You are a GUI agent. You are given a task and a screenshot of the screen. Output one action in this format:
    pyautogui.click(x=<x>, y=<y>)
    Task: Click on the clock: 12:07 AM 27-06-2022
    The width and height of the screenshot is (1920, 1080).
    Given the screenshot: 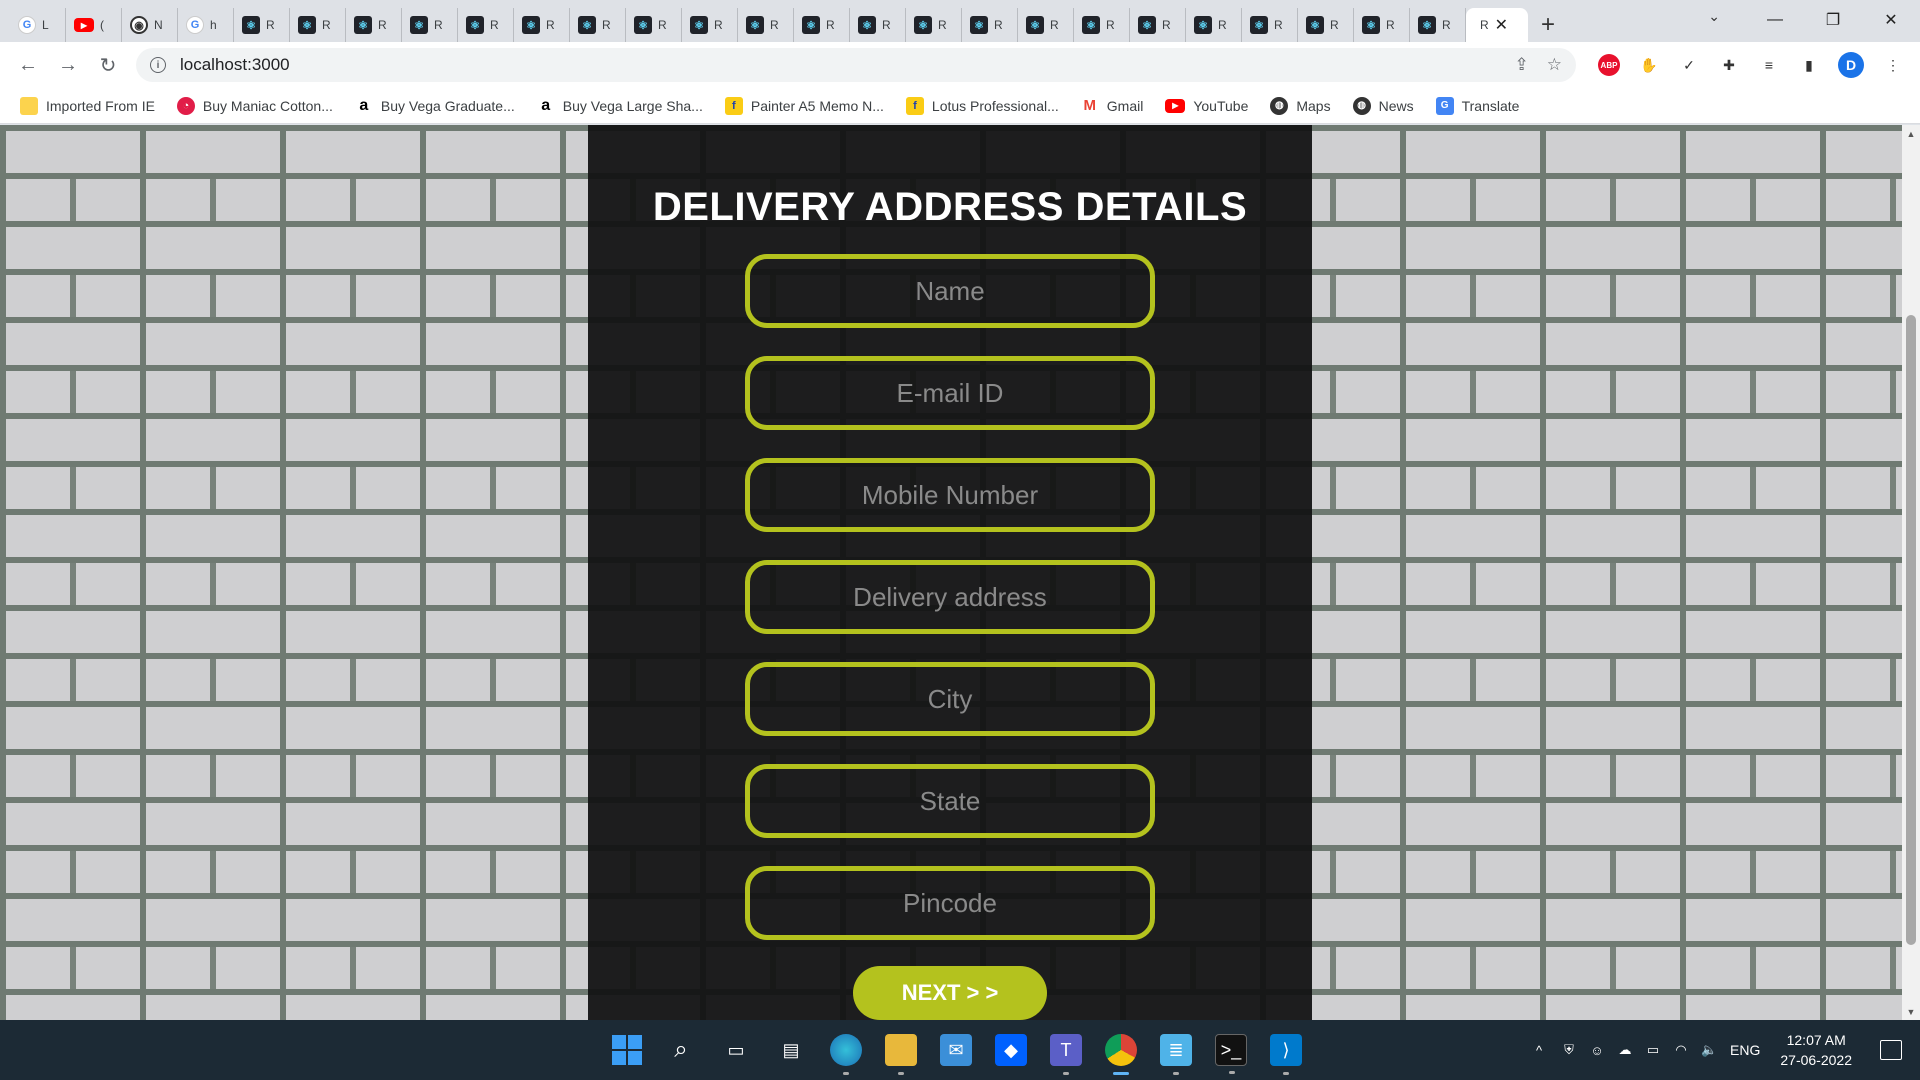 What is the action you would take?
    pyautogui.click(x=1816, y=1050)
    